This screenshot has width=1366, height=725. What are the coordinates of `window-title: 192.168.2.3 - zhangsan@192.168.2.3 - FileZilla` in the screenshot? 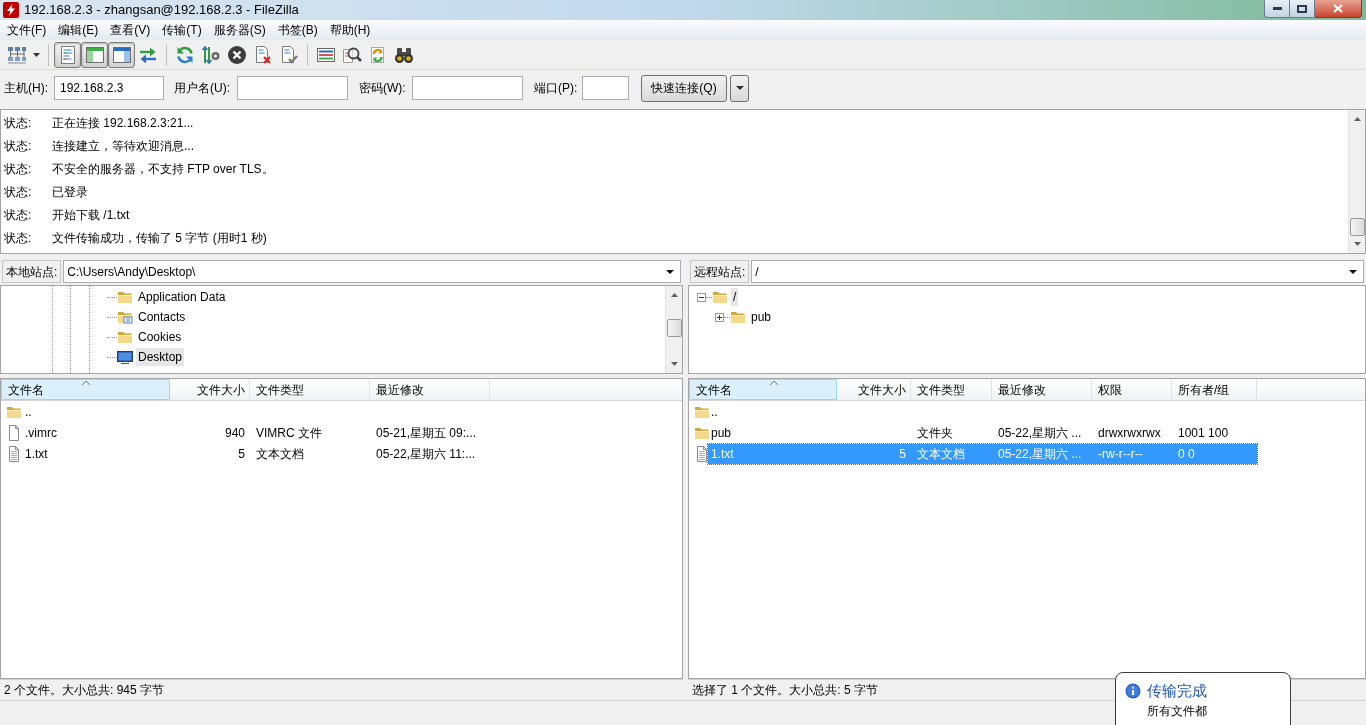 It's located at (161, 10).